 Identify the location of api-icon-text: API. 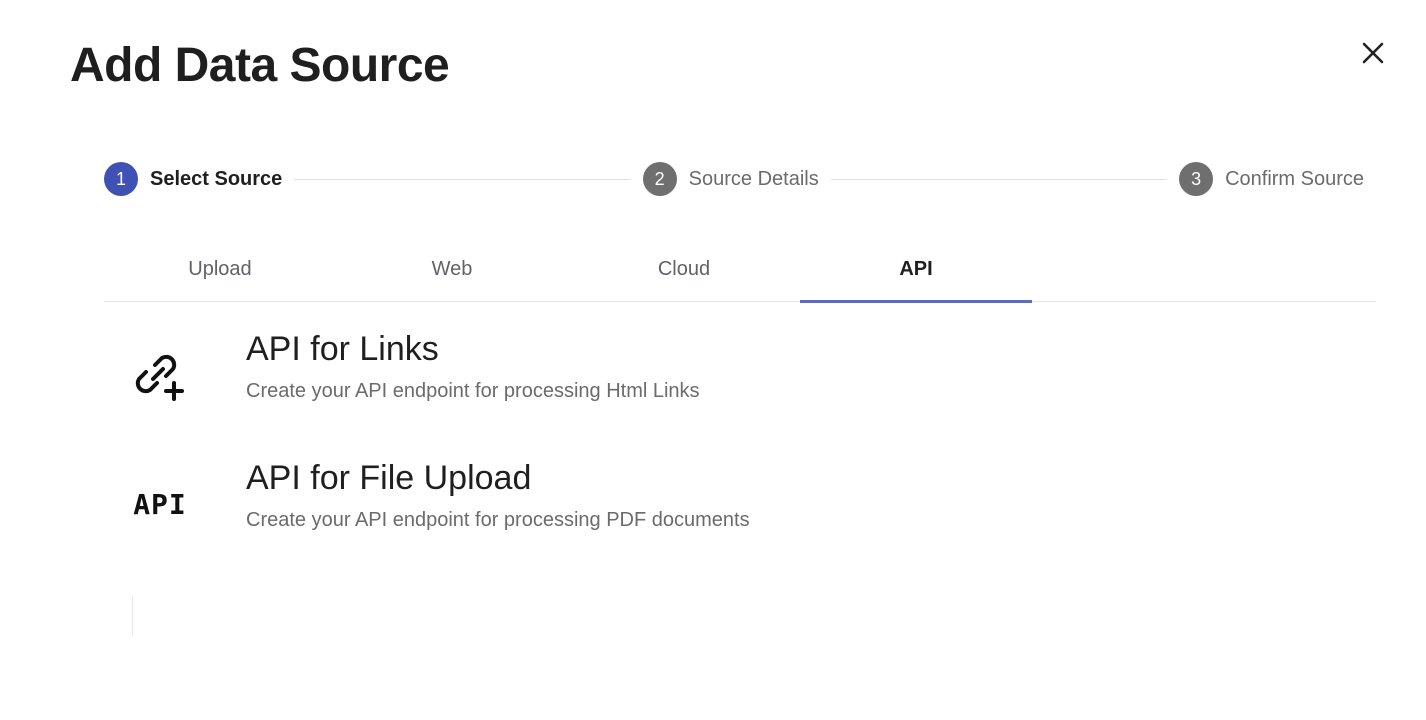
(160, 504).